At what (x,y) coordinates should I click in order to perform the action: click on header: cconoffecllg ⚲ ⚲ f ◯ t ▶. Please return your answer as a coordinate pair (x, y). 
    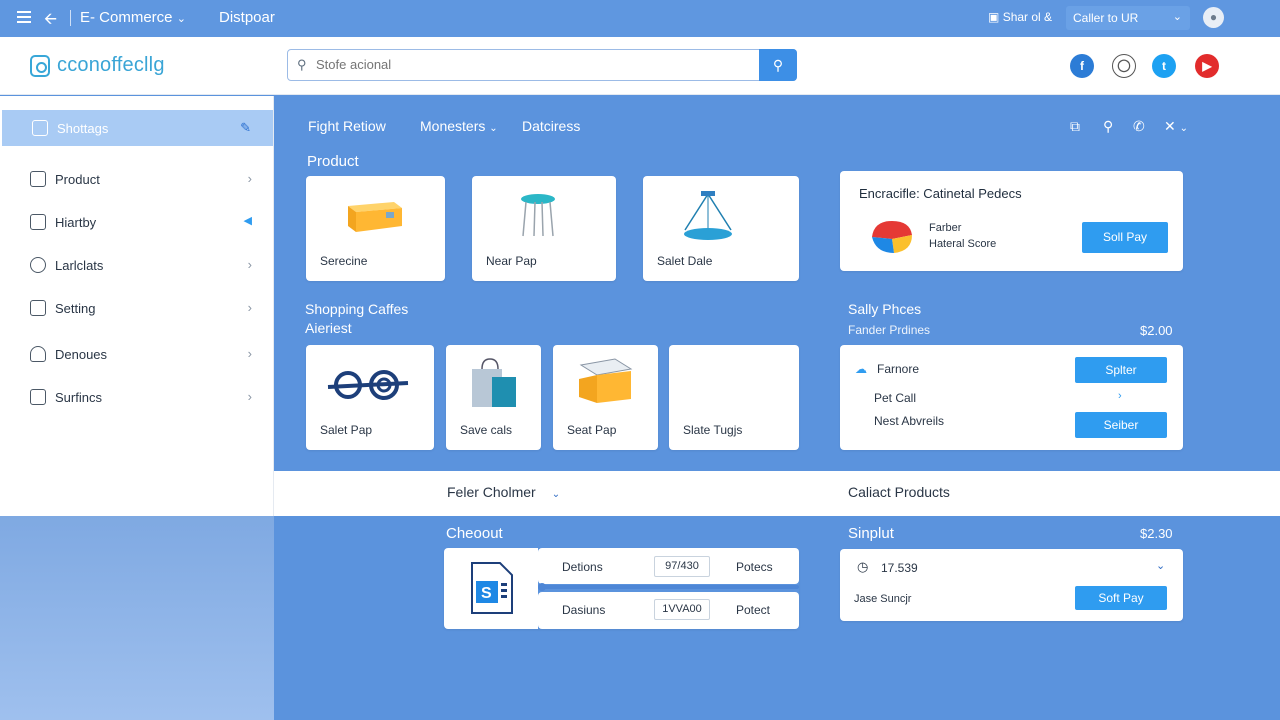
    Looking at the image, I should click on (640, 66).